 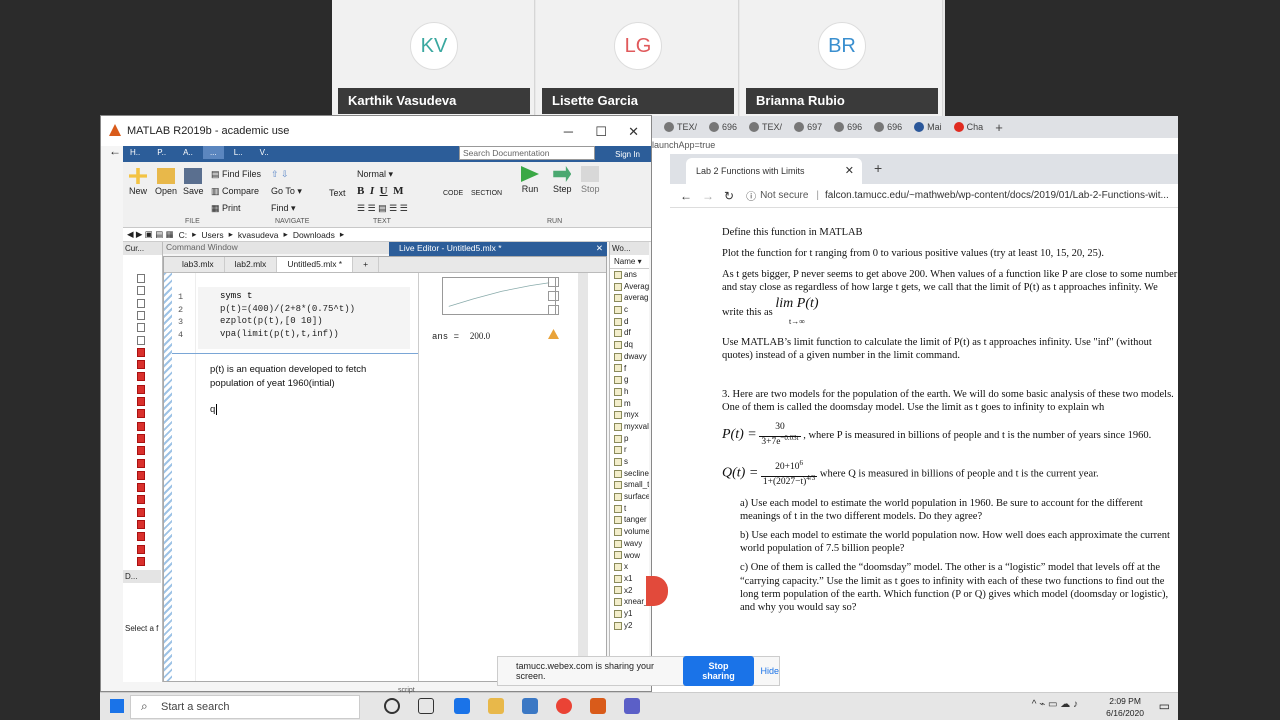 I want to click on minimize-icon: ─, so click(x=568, y=131).